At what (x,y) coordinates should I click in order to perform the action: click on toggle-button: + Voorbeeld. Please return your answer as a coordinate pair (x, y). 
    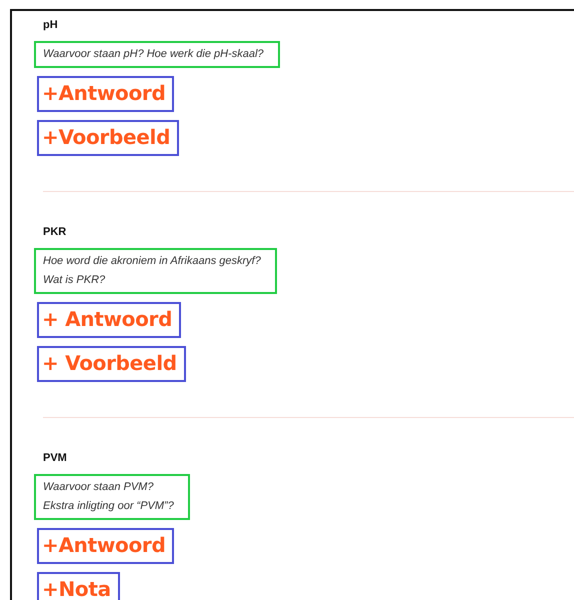
    Looking at the image, I should click on (111, 364).